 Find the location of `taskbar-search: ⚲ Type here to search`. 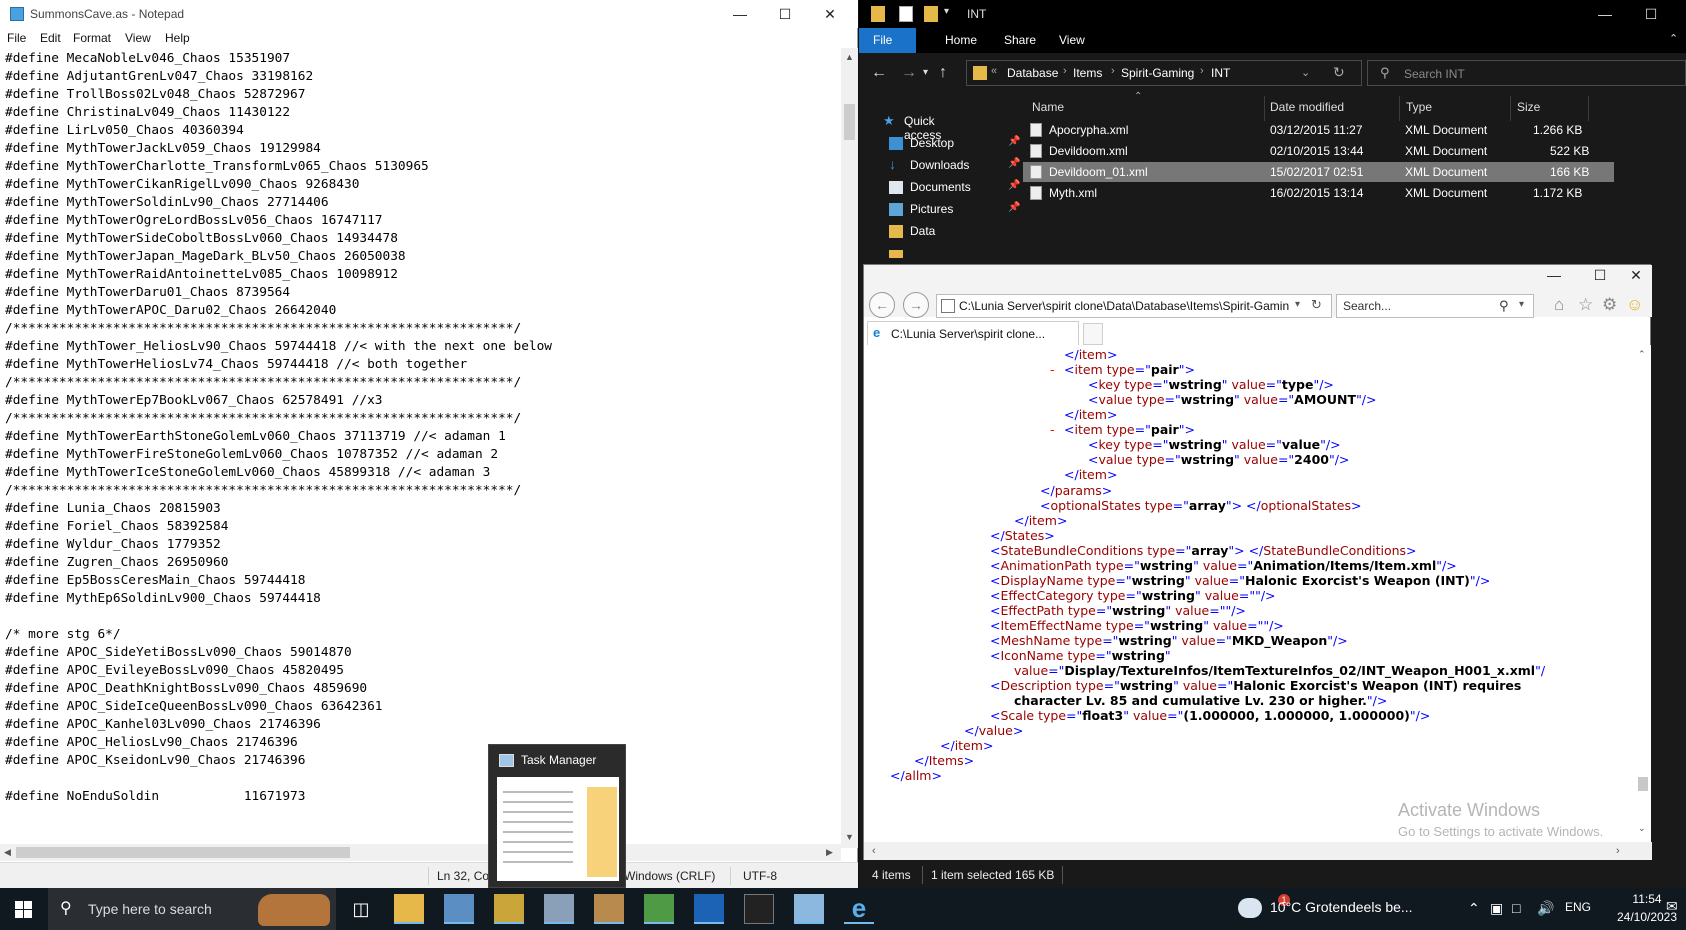

taskbar-search: ⚲ Type here to search is located at coordinates (192, 909).